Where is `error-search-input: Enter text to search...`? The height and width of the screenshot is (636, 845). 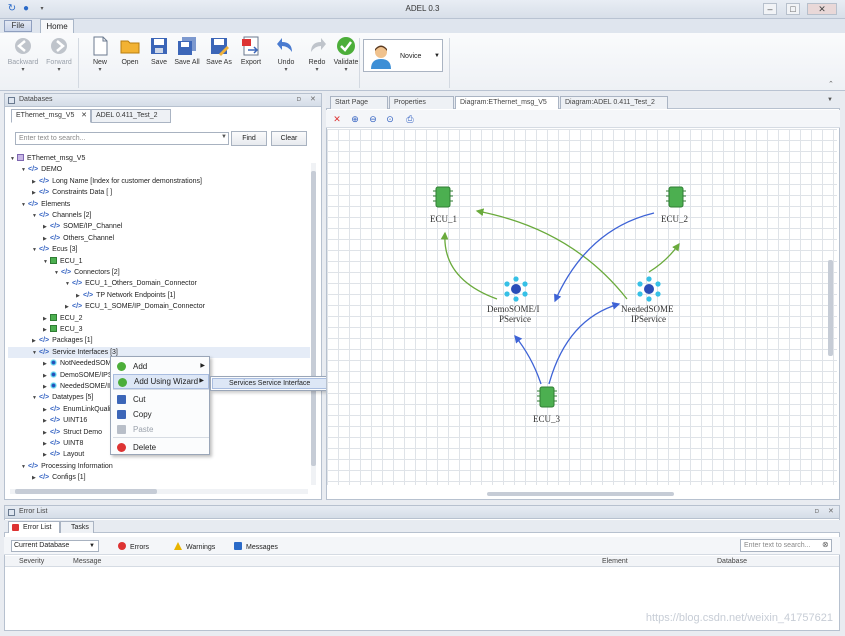
error-search-input: Enter text to search... is located at coordinates (786, 545).